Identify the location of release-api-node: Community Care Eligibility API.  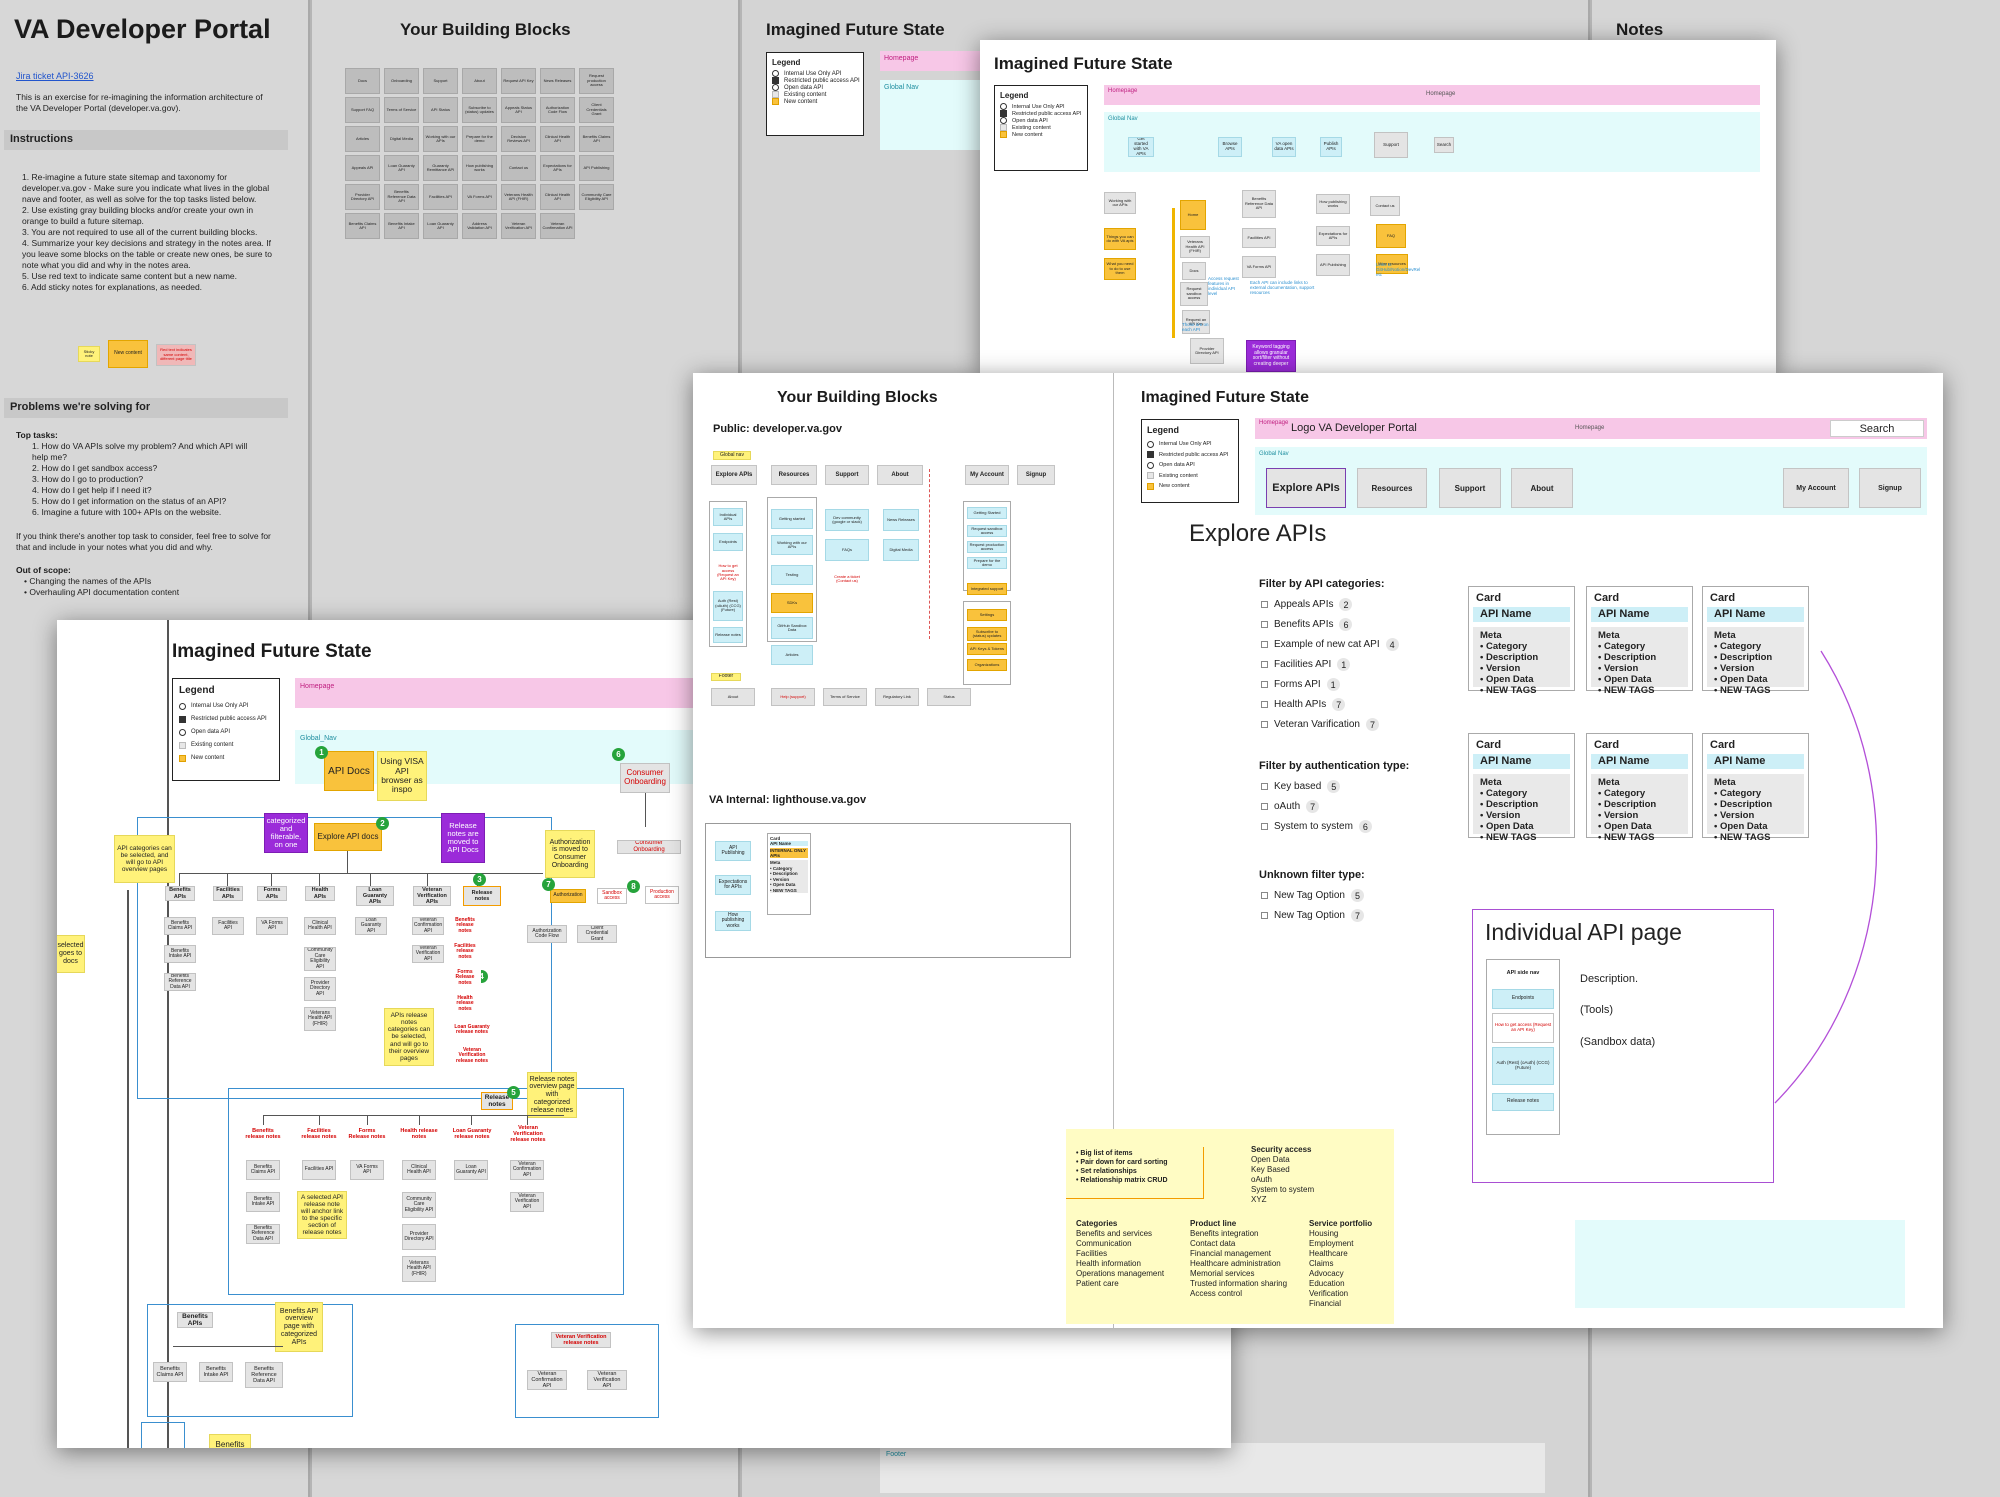
(419, 1205).